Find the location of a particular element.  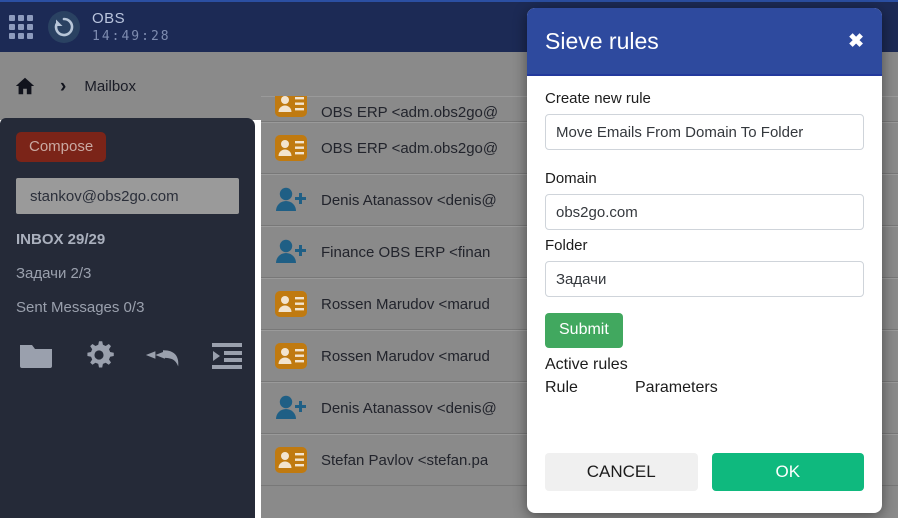

obs-refresh-logo-icon is located at coordinates (64, 27).